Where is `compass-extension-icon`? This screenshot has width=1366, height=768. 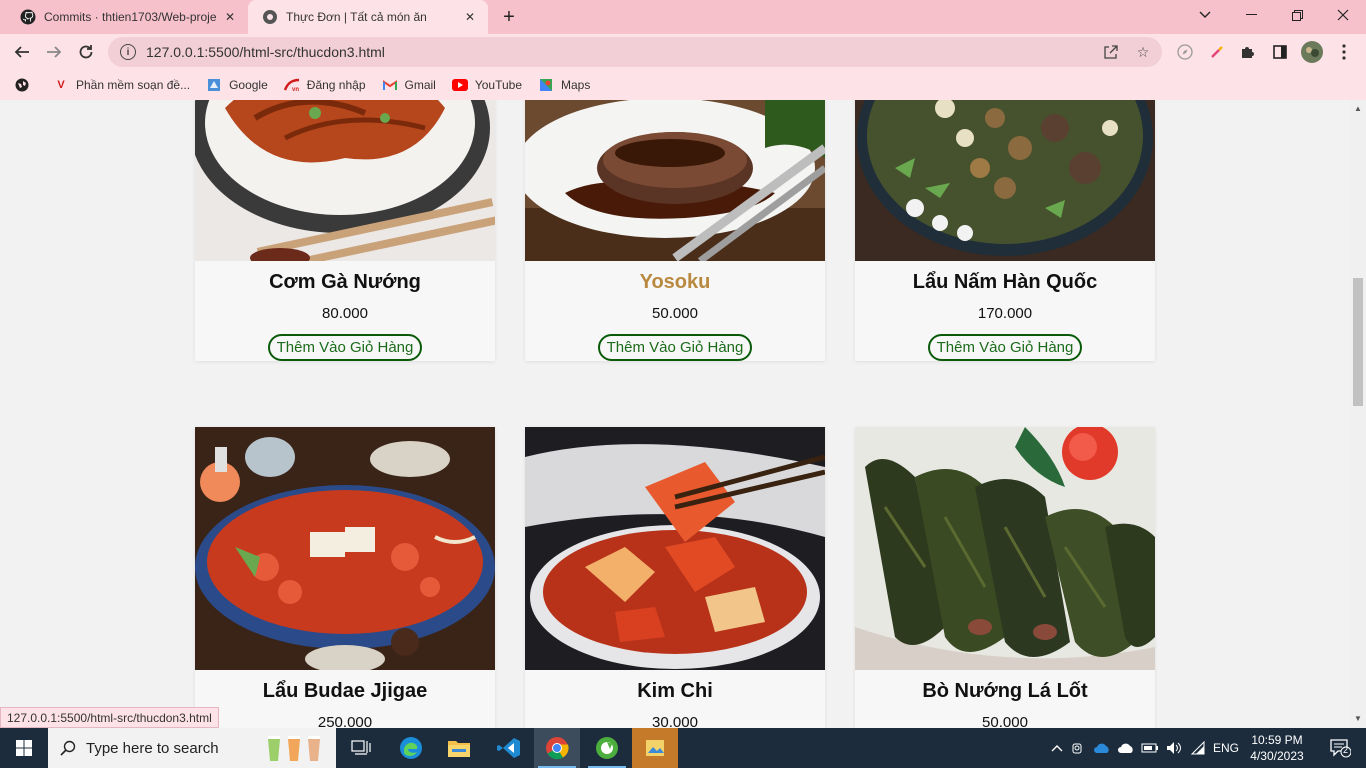 compass-extension-icon is located at coordinates (1185, 52).